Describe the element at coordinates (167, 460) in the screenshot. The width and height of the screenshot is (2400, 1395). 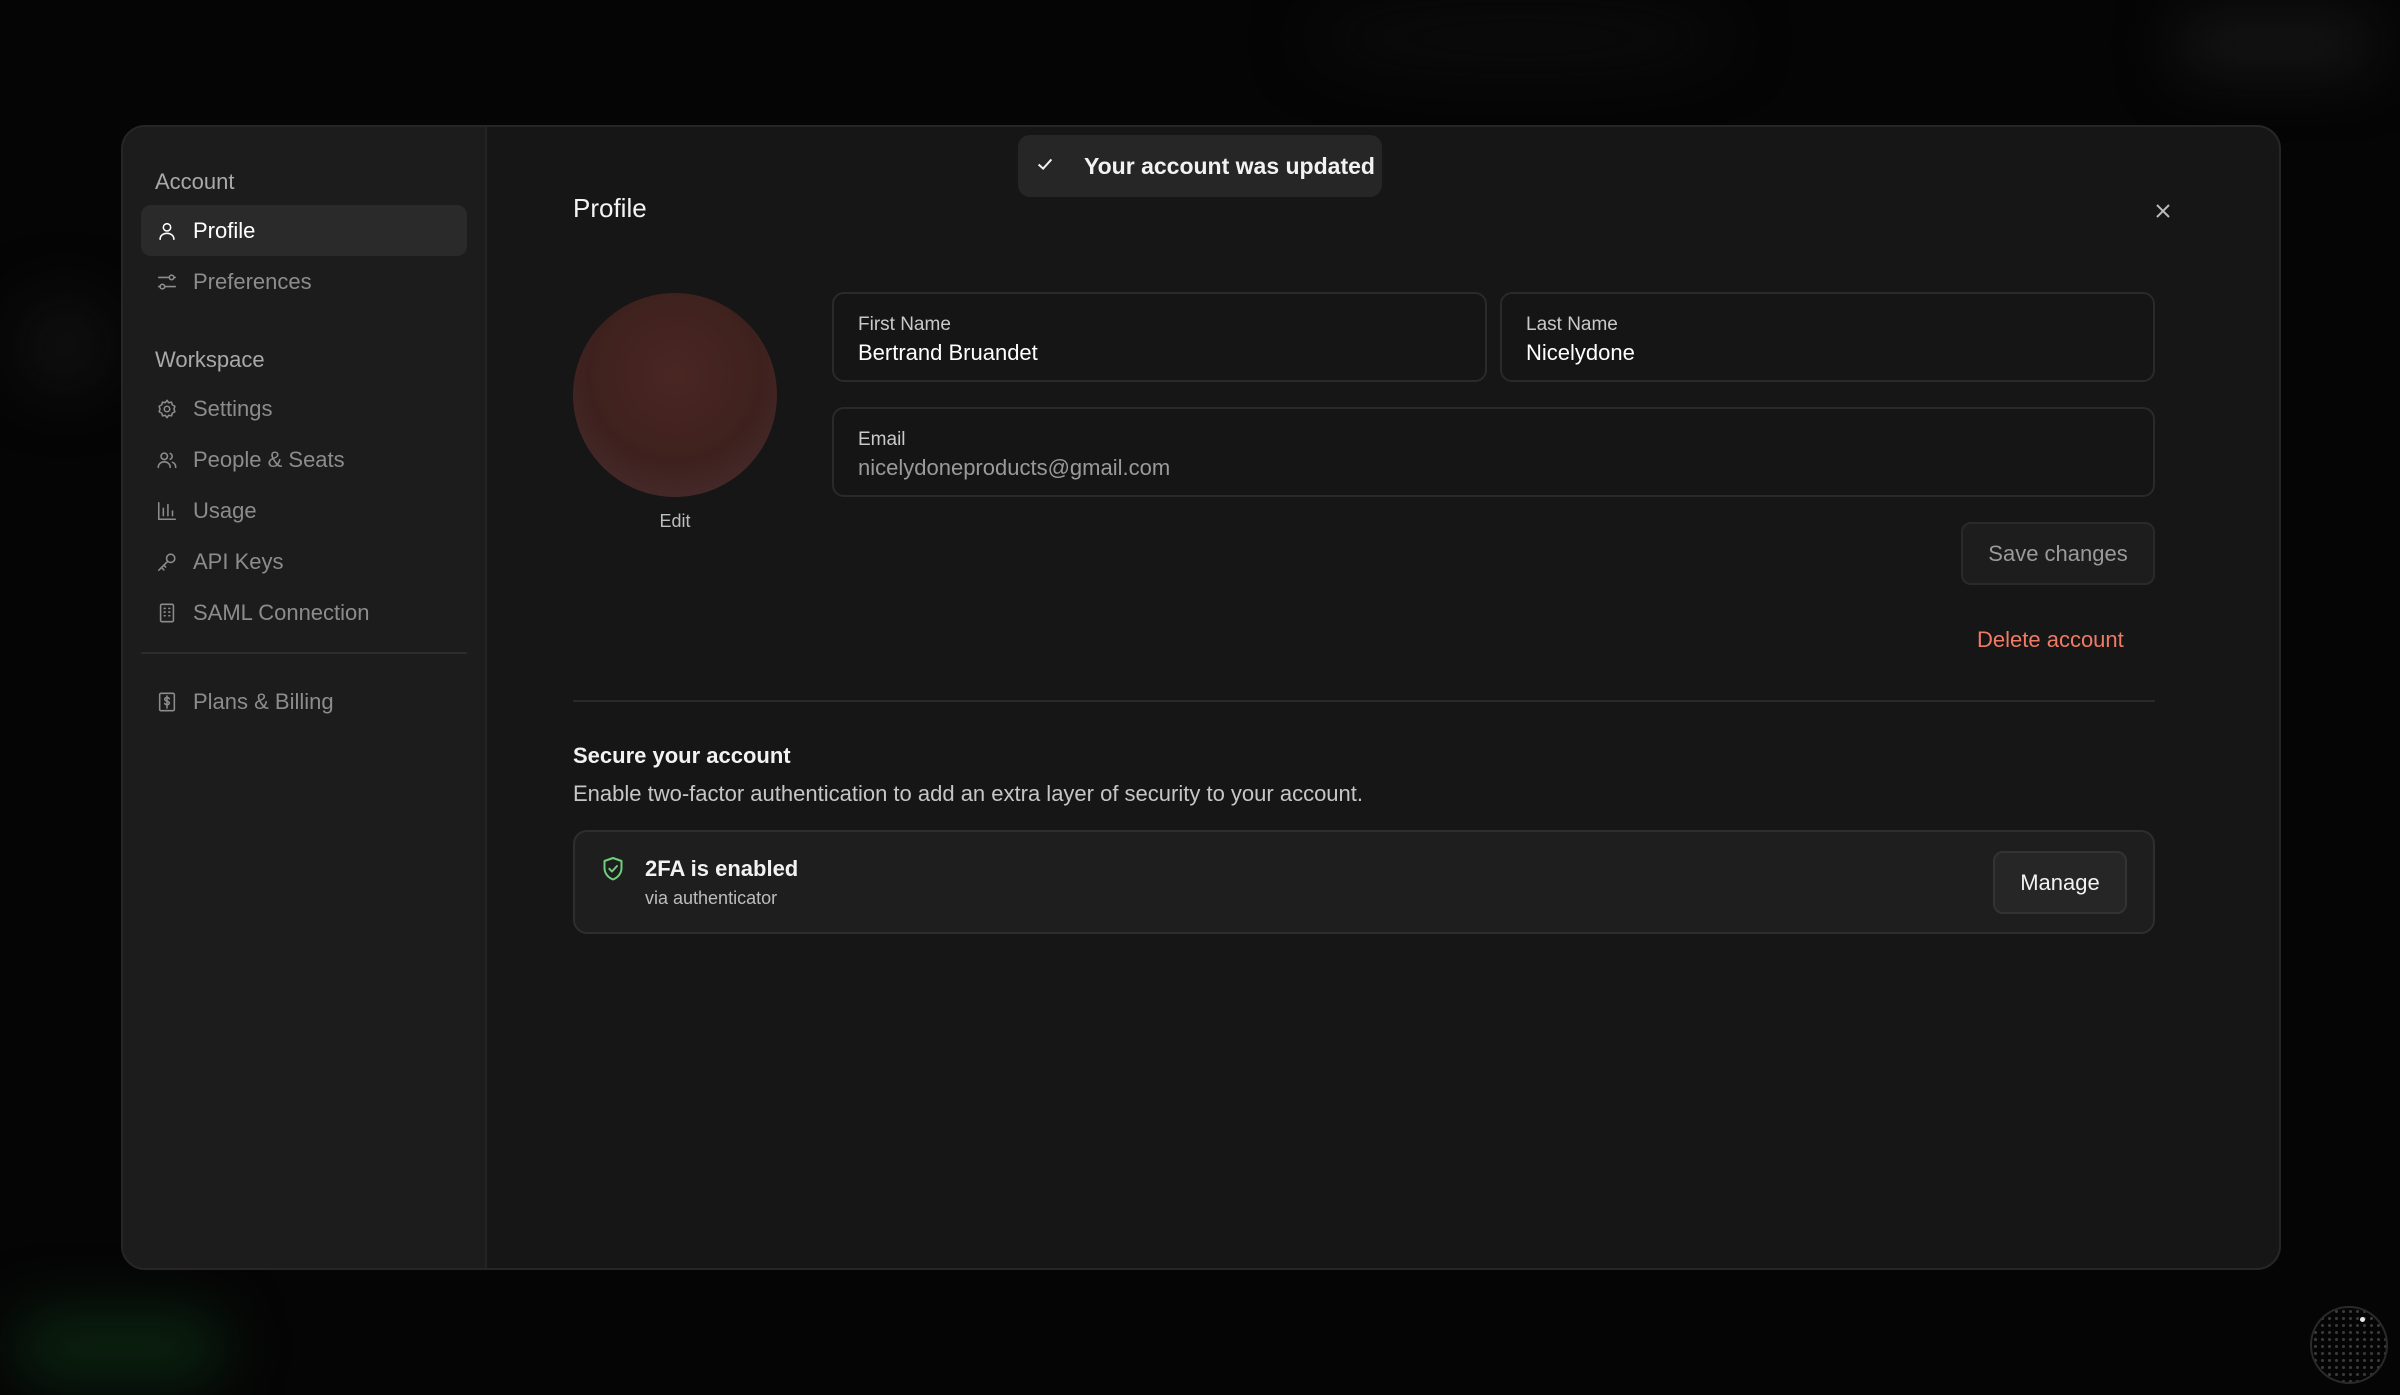
I see `users-icon` at that location.